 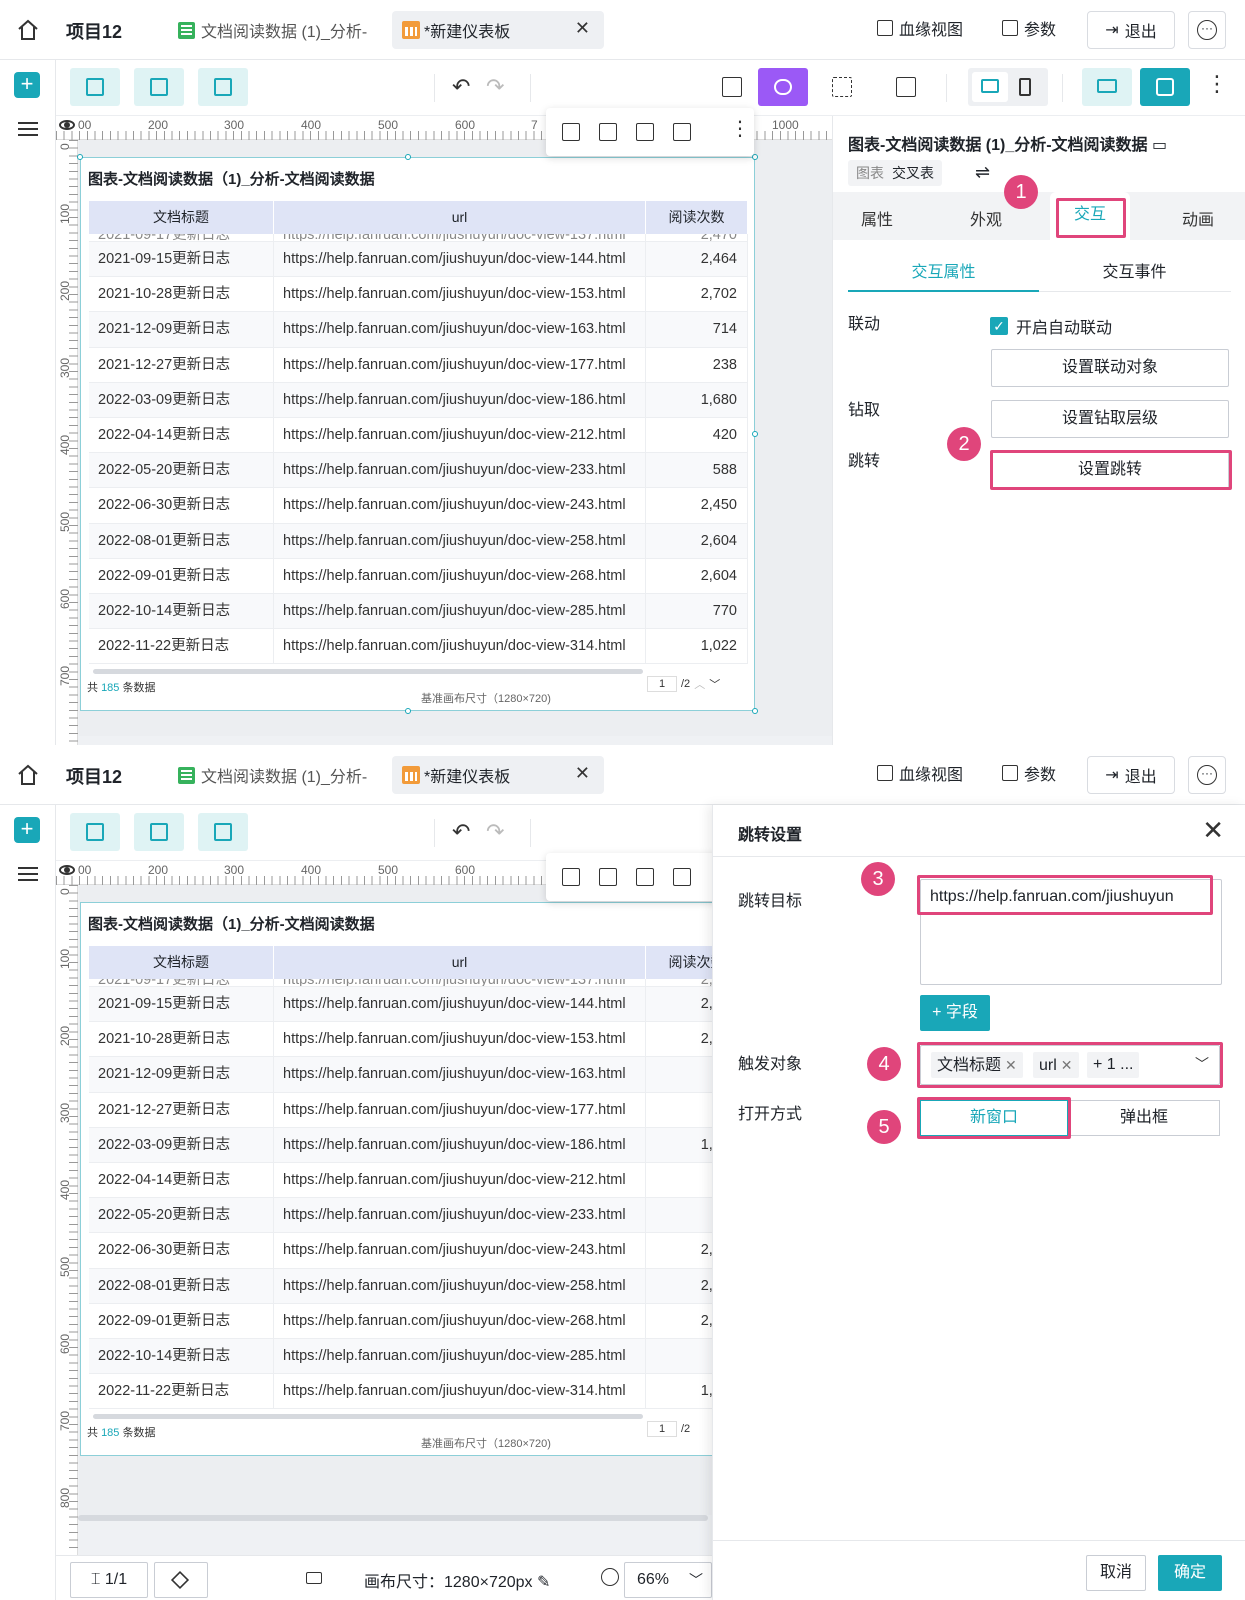 I want to click on zoom-select: 66% ﹀, so click(x=668, y=1580).